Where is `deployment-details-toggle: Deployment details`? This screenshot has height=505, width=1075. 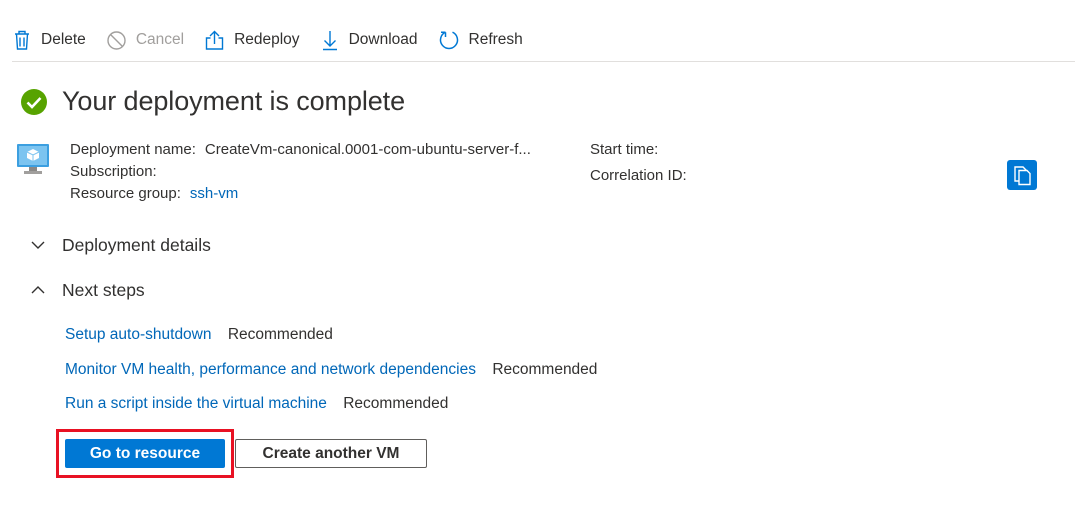 deployment-details-toggle: Deployment details is located at coordinates (120, 245).